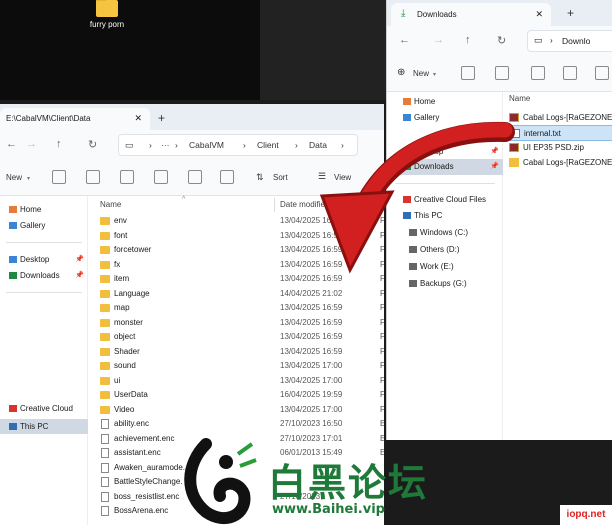  Describe the element at coordinates (311, 409) in the screenshot. I see `file-date: 13/04/2025 17:00` at that location.